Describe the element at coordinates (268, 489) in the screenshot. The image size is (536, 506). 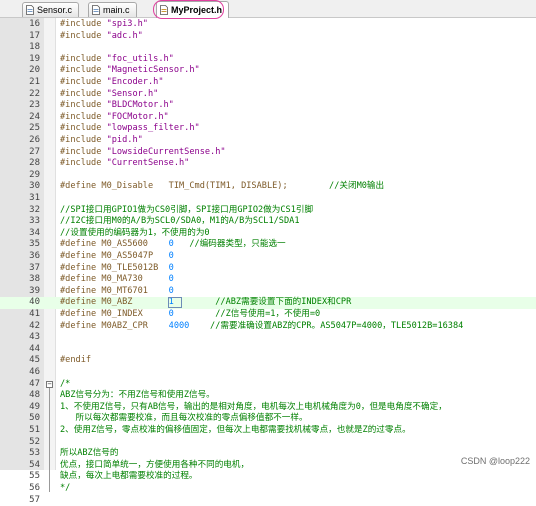
I see `code-line: 56 */` at that location.